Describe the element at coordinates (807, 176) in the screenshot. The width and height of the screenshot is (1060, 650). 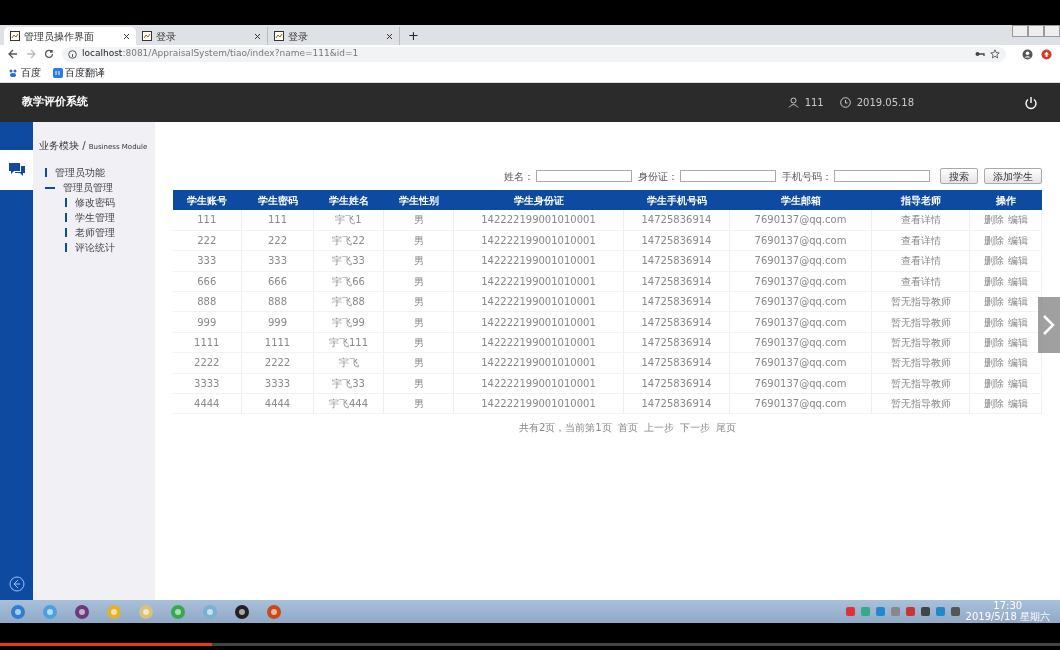
I see `field-label: 手机号码：` at that location.